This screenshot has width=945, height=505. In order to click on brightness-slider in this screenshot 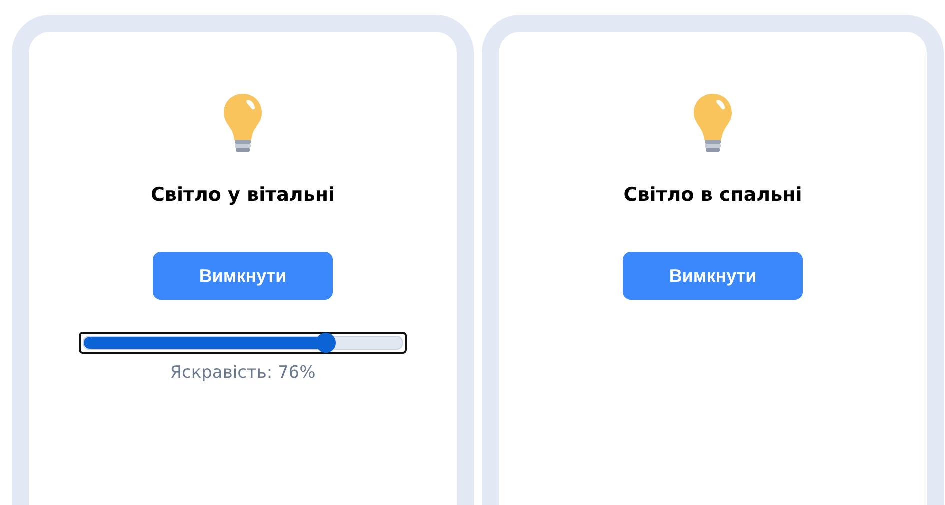, I will do `click(243, 343)`.